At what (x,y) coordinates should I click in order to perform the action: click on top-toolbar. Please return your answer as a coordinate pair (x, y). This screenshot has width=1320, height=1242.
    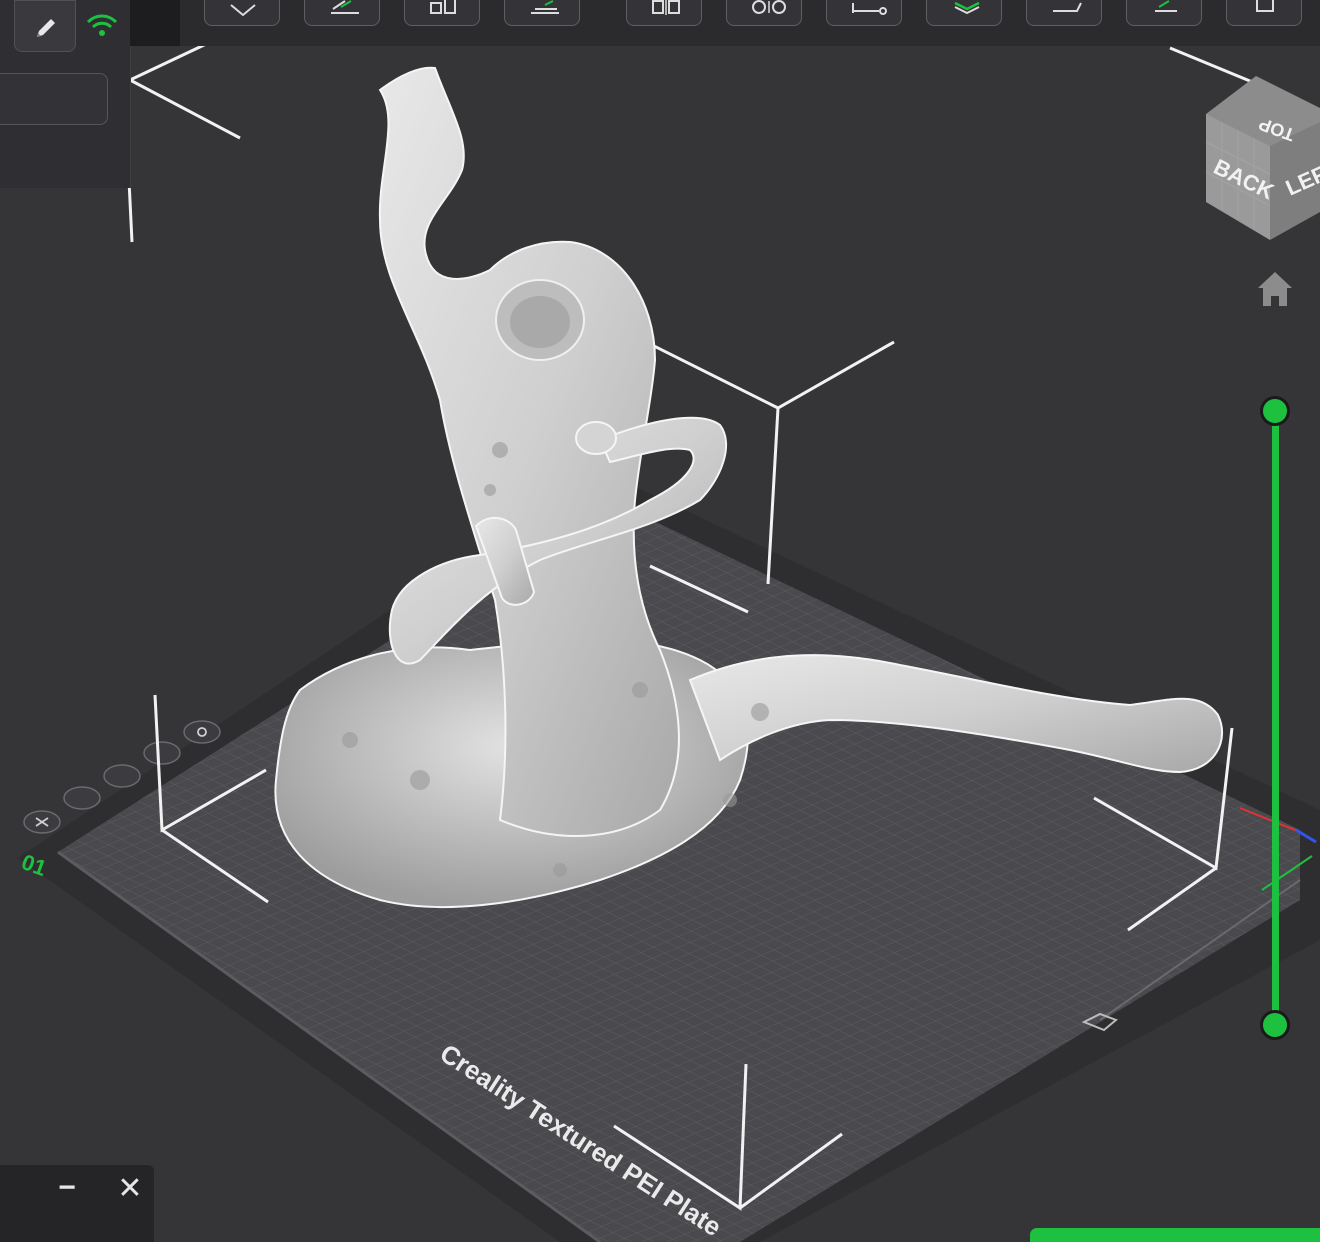
    Looking at the image, I should click on (750, 23).